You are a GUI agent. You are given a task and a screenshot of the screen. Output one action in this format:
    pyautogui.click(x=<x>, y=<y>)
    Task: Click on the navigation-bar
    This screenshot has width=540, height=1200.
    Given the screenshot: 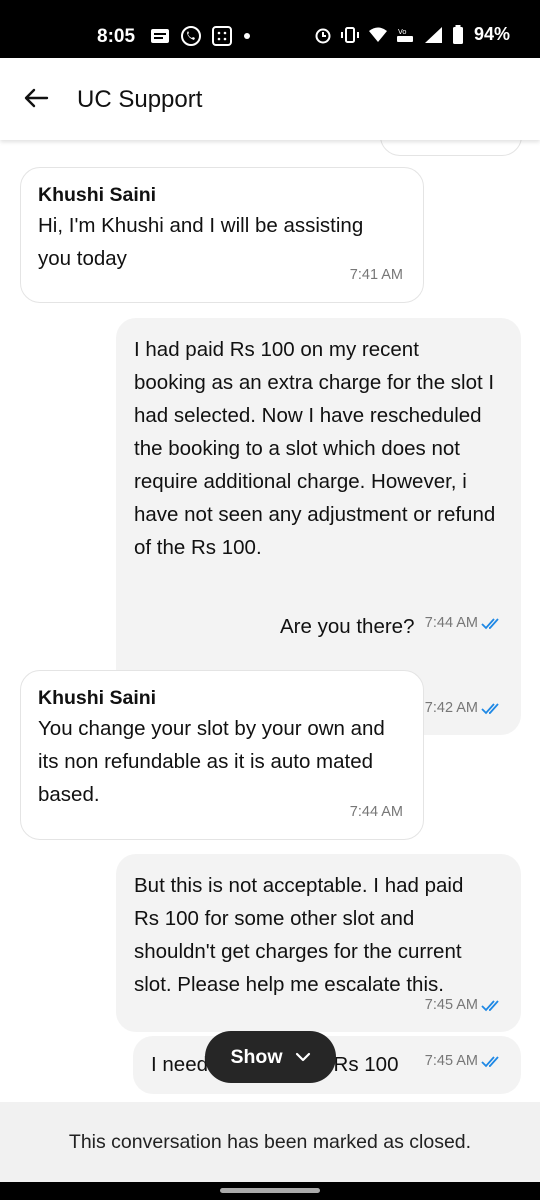 What is the action you would take?
    pyautogui.click(x=270, y=1191)
    